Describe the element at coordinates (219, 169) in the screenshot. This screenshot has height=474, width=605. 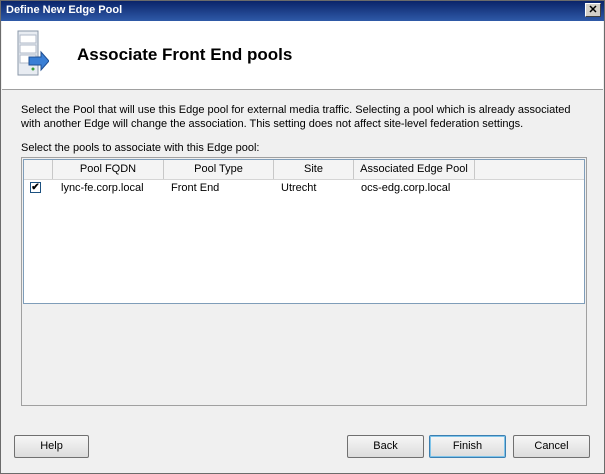
I see `column-header-type: Pool Type` at that location.